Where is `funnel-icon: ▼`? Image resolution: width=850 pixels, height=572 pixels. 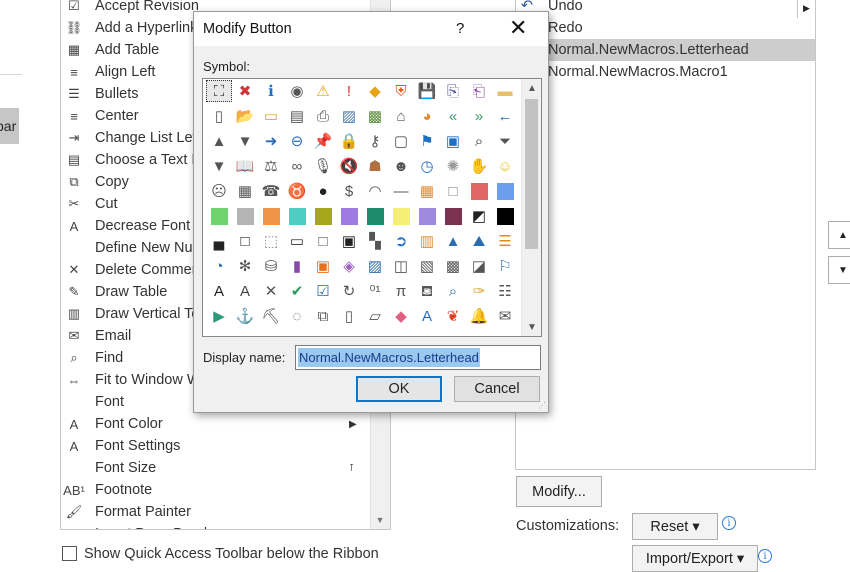
funnel-icon: ▼ is located at coordinates (219, 166).